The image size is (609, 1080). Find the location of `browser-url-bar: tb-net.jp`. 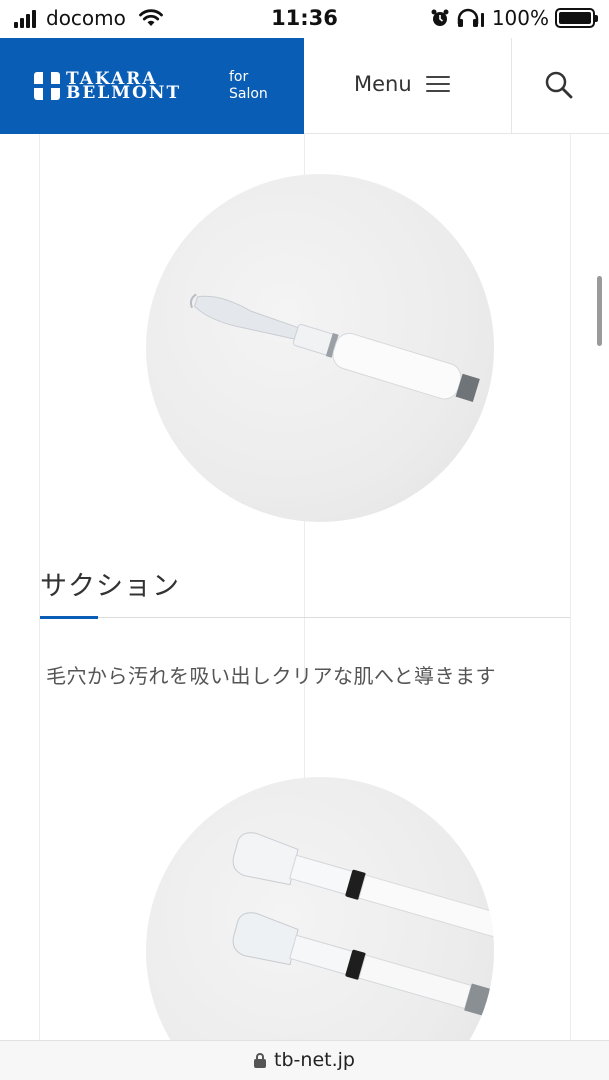

browser-url-bar: tb-net.jp is located at coordinates (304, 1060).